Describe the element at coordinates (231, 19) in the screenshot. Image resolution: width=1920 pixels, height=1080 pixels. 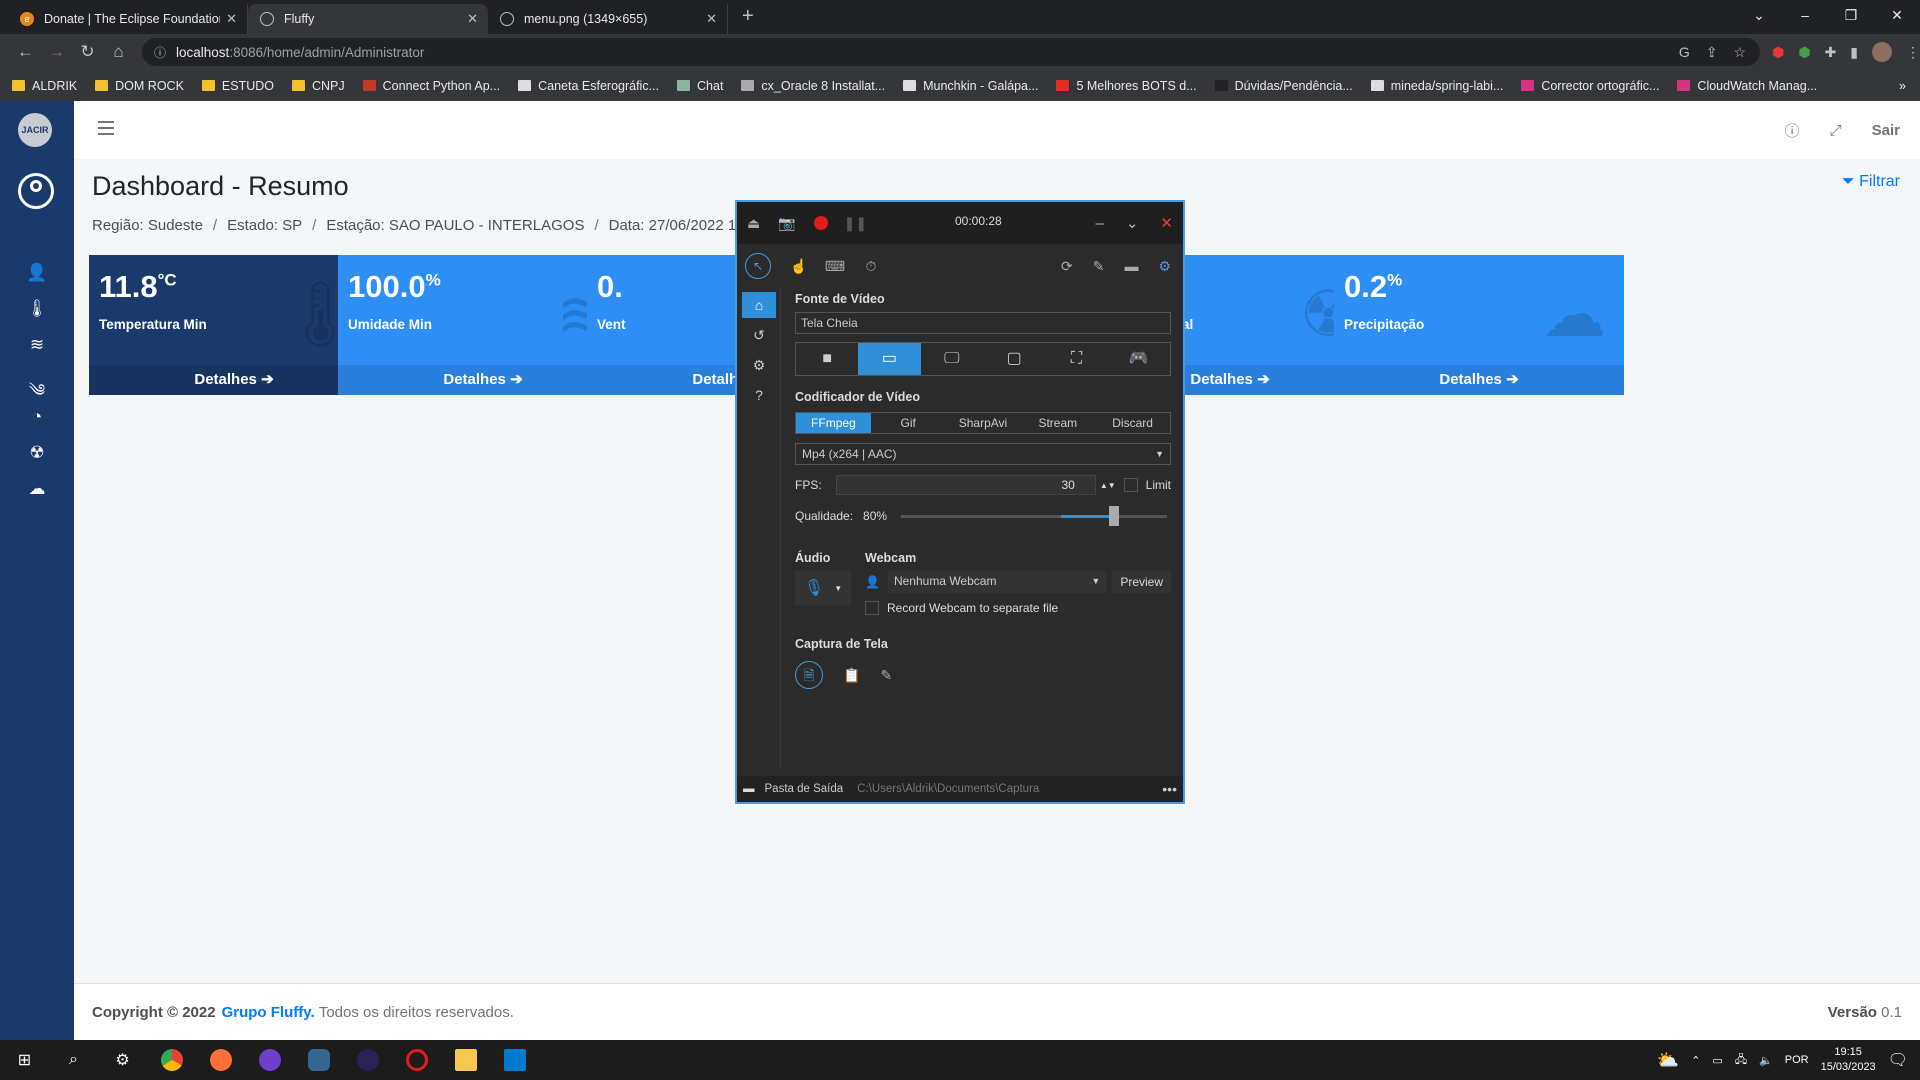
I see `tab-close-icon: ✕` at that location.